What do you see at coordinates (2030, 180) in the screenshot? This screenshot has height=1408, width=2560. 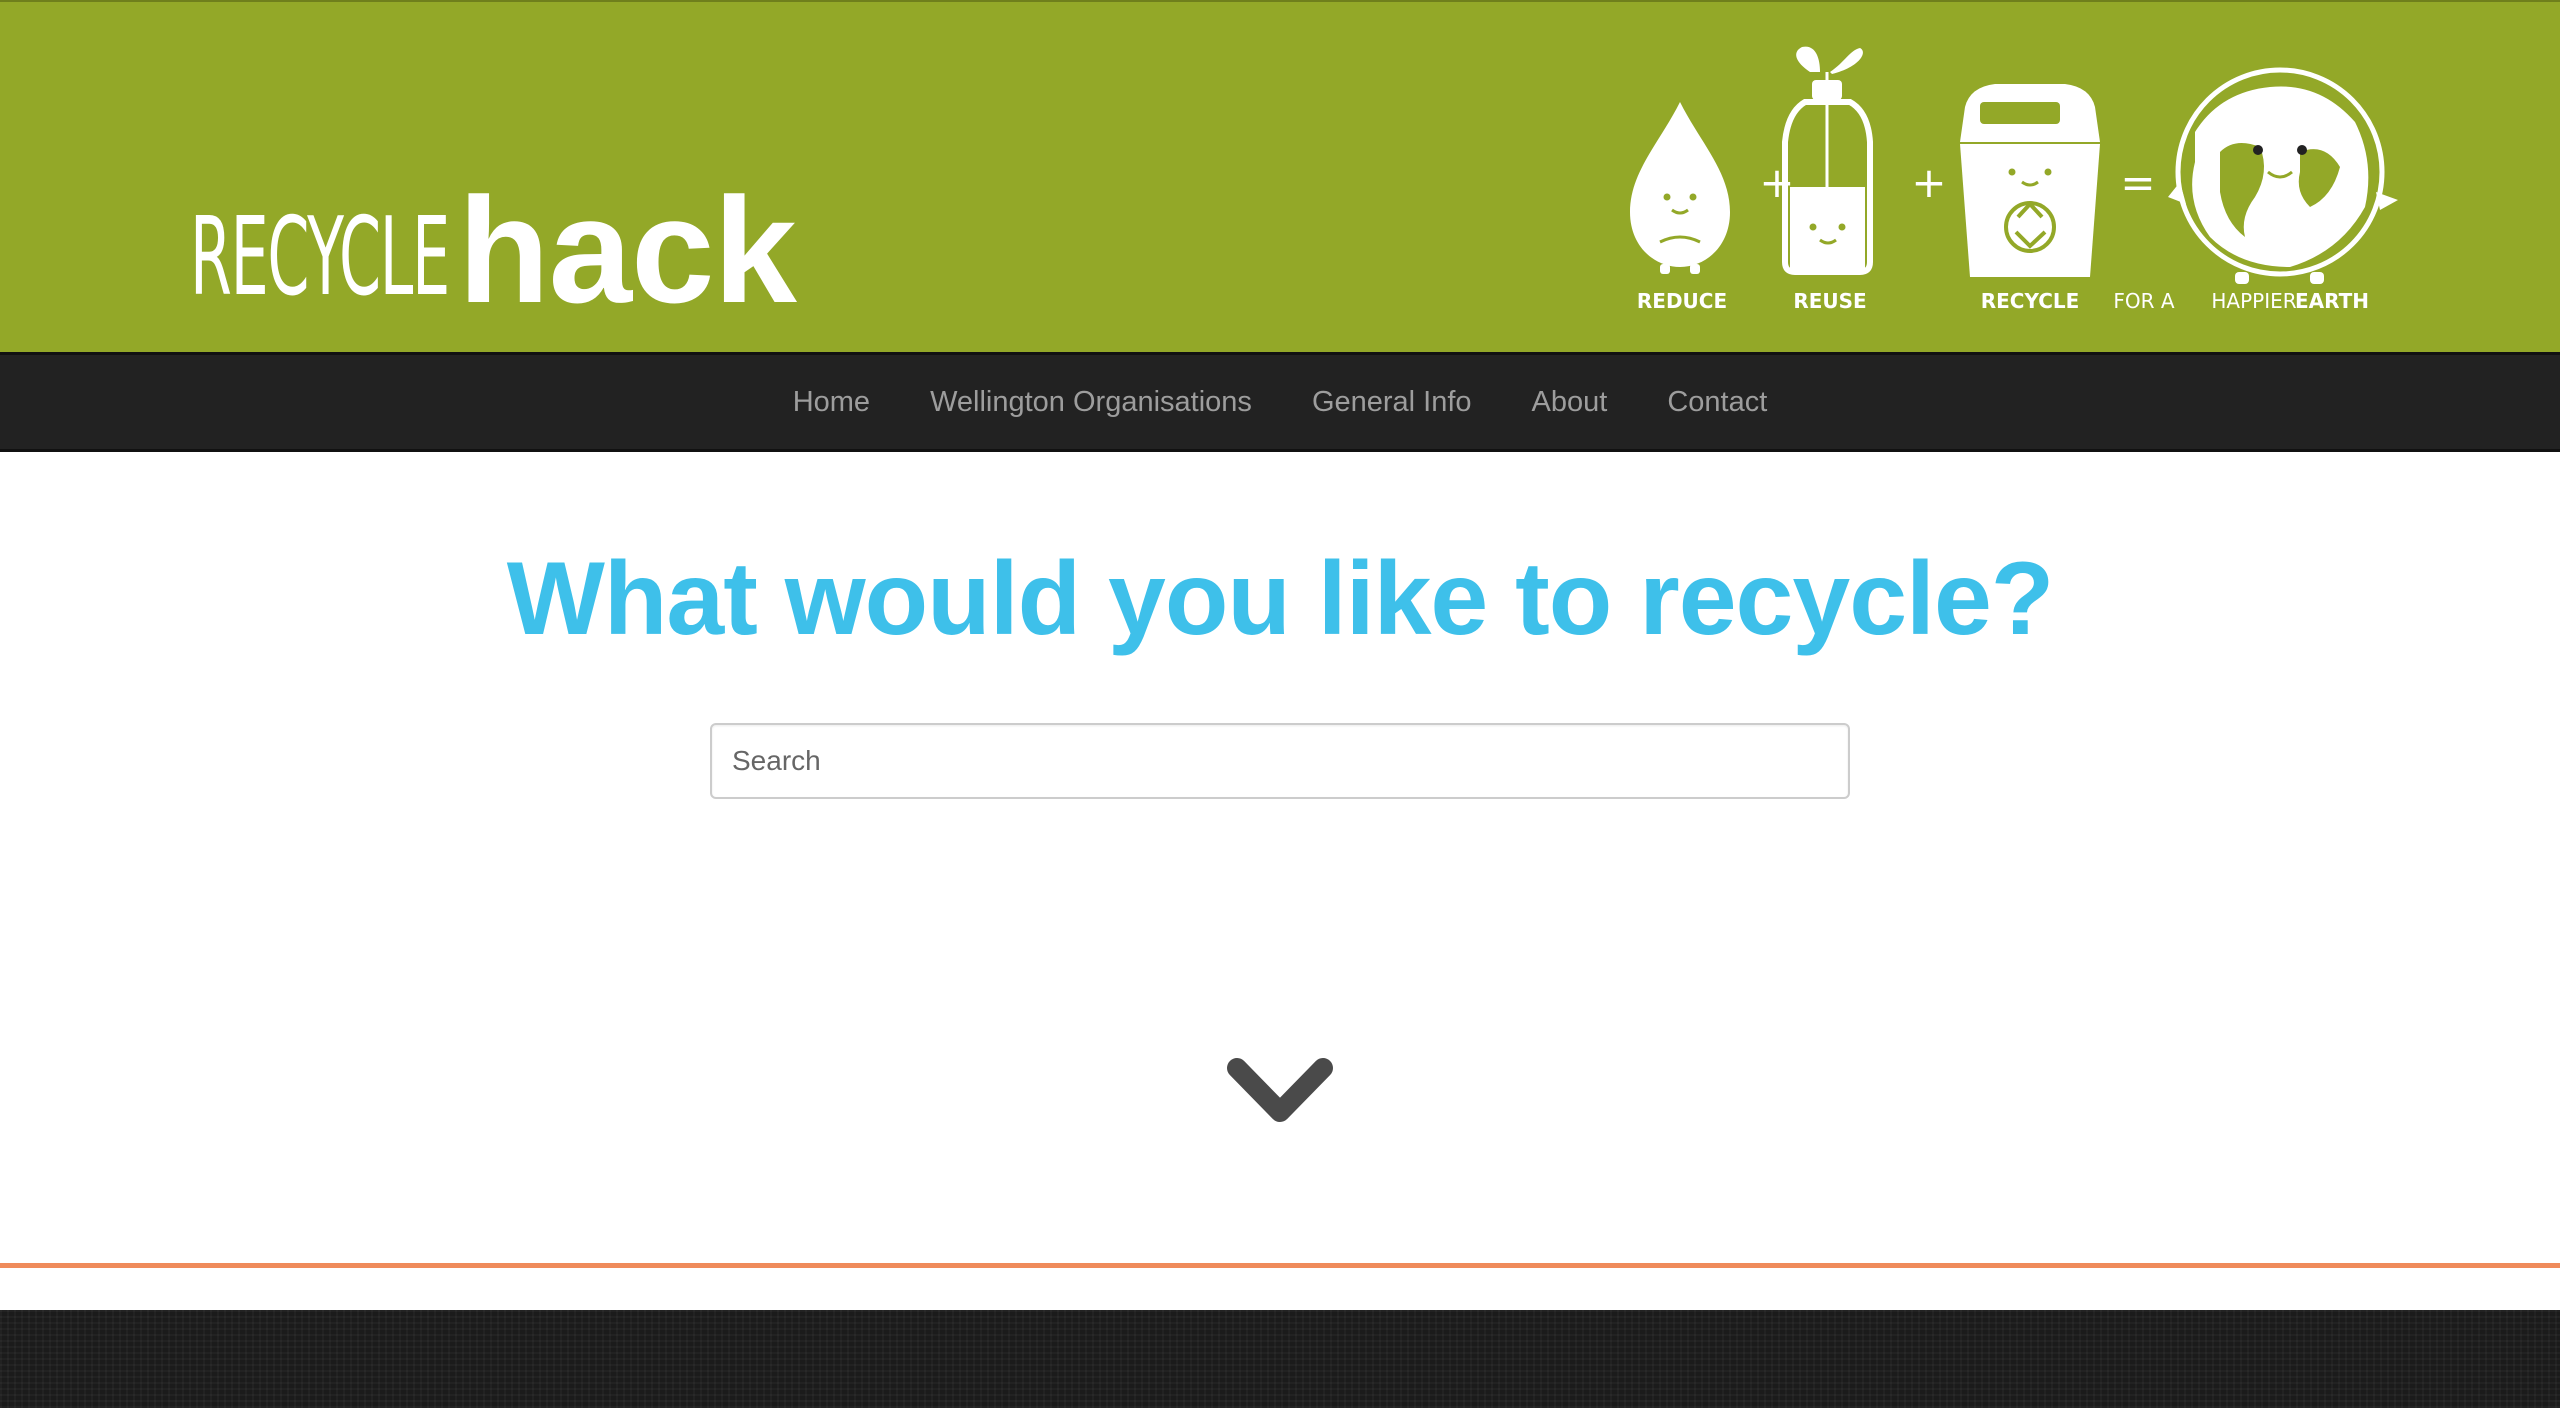 I see `recycling-bin-icon` at bounding box center [2030, 180].